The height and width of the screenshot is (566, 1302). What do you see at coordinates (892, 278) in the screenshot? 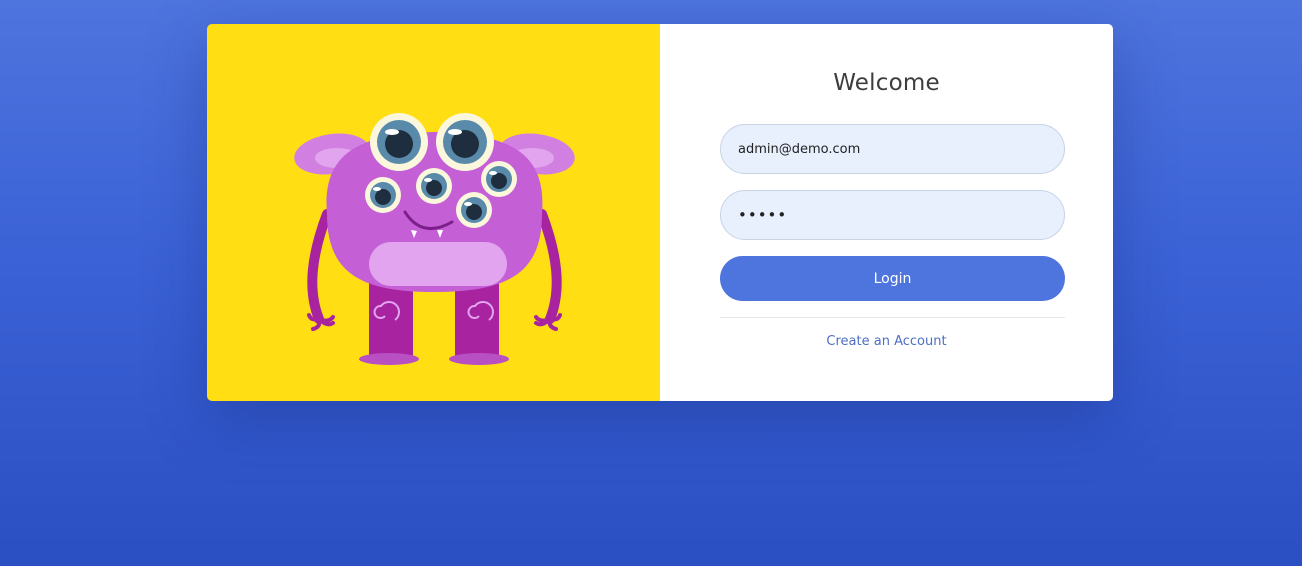
I see `login-button: Login` at bounding box center [892, 278].